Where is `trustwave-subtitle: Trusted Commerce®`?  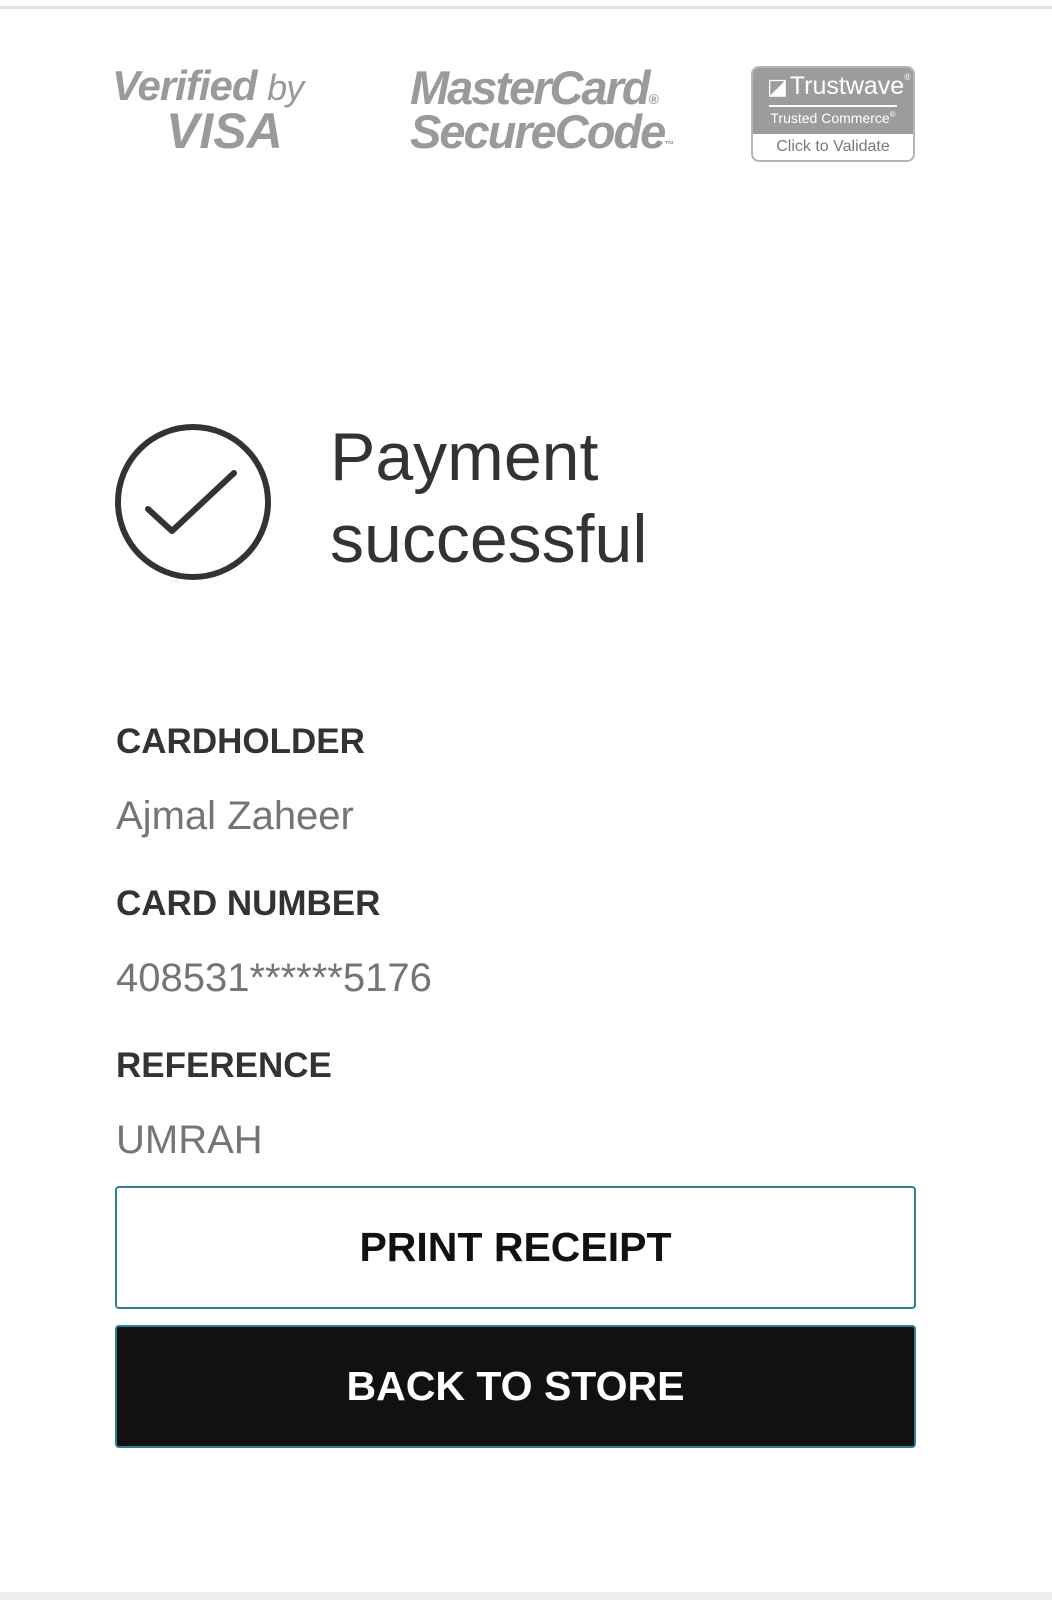
trustwave-subtitle: Trusted Commerce® is located at coordinates (833, 118).